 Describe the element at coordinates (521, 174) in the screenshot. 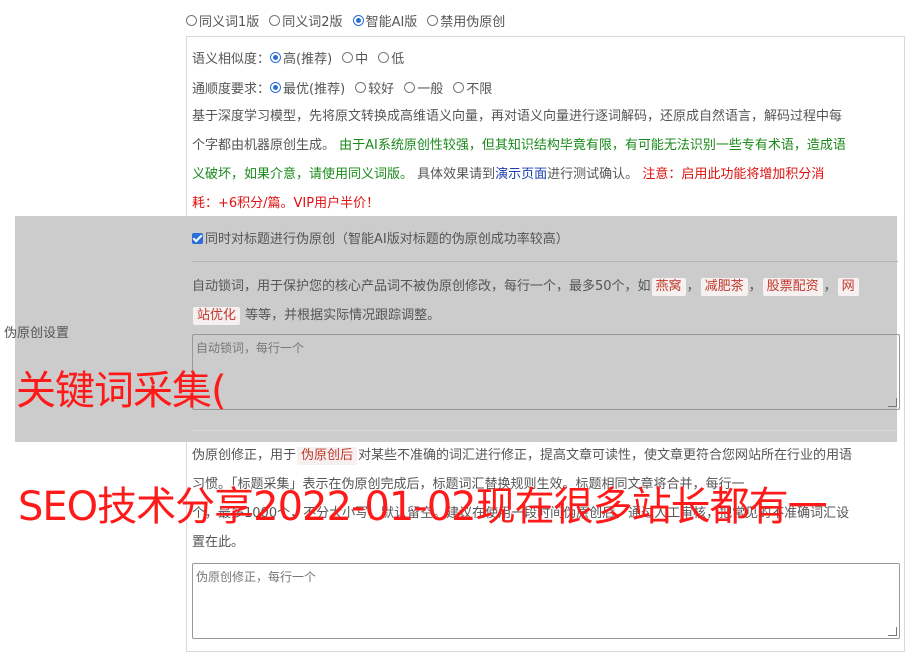

I see `demo-page-link: 演示页面` at that location.